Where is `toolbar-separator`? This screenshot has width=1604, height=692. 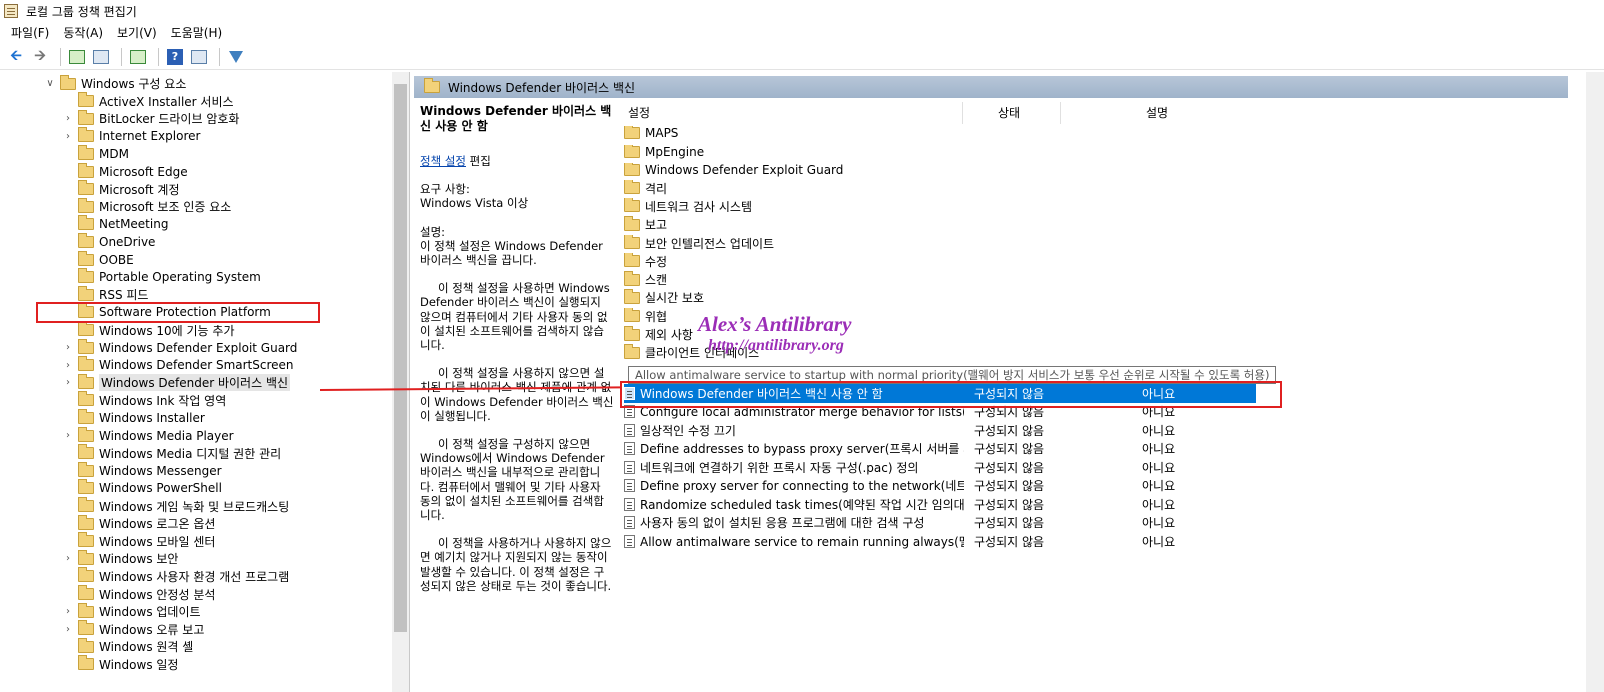
toolbar-separator is located at coordinates (121, 56).